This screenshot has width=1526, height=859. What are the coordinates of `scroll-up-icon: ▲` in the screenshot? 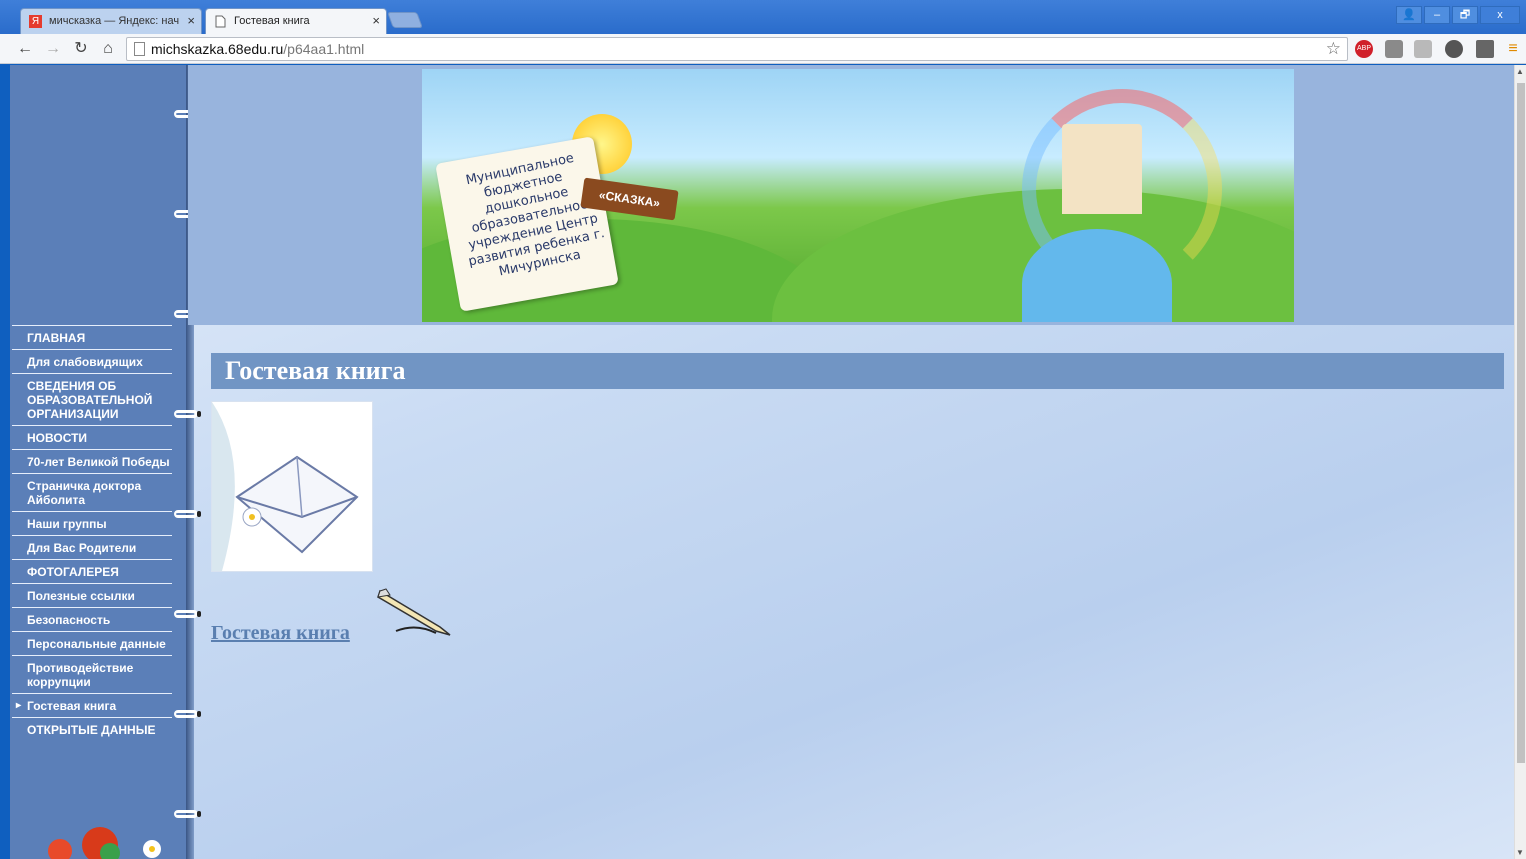 It's located at (1520, 71).